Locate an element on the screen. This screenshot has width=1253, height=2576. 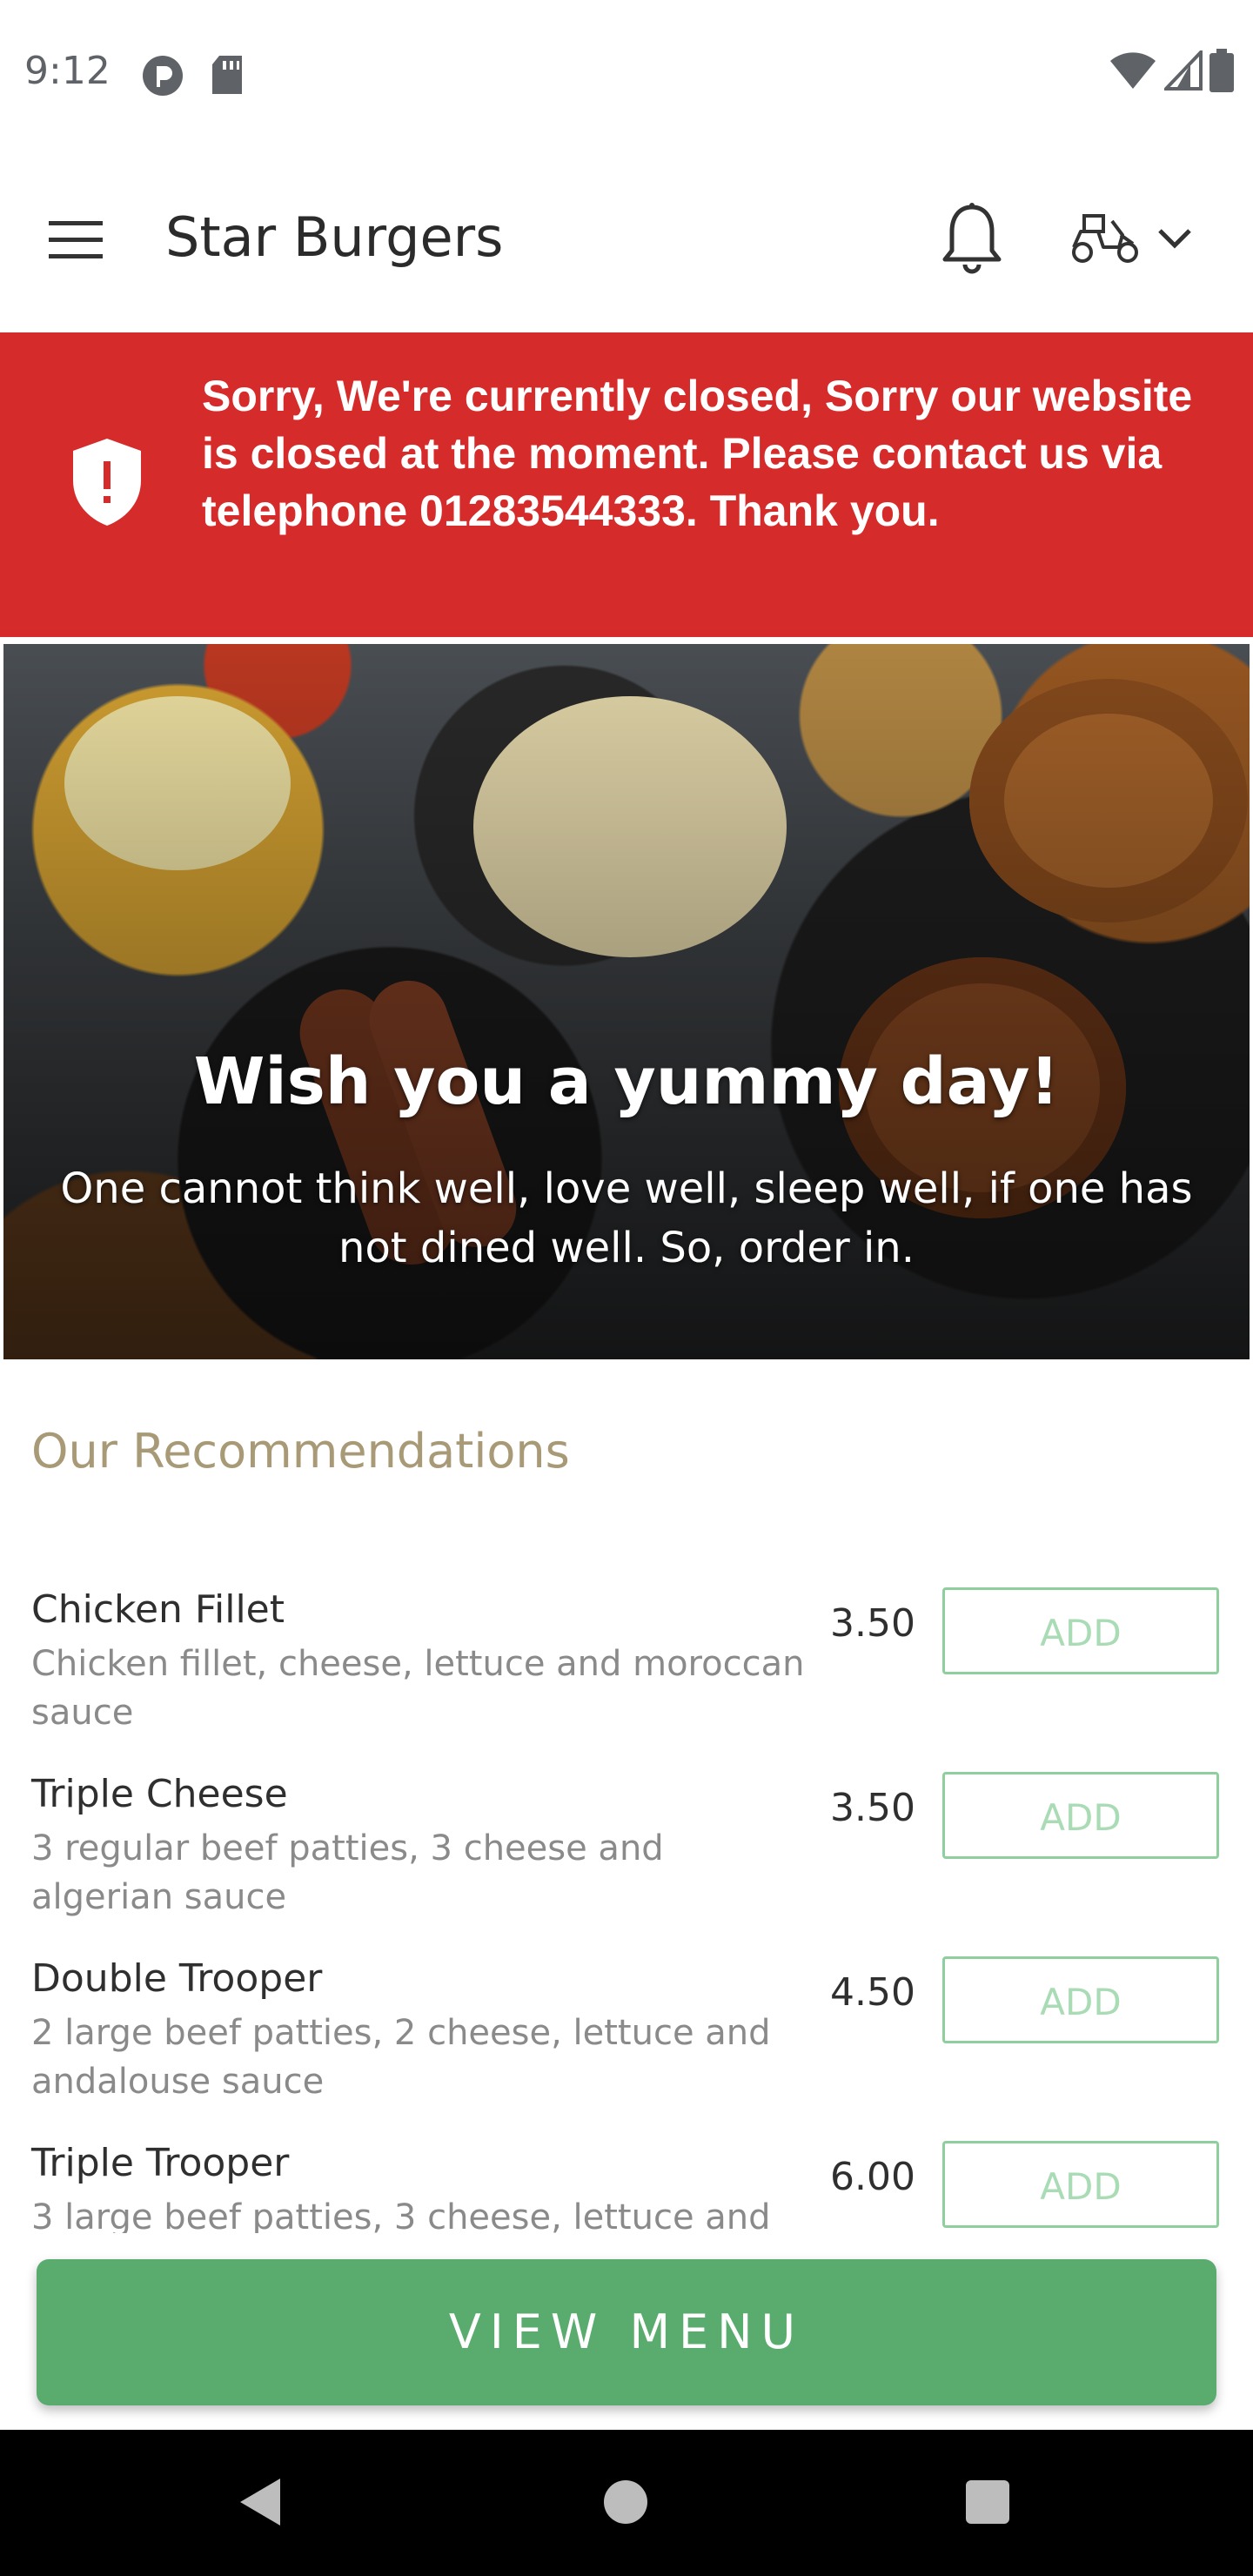
status-time: 9:12 is located at coordinates (67, 71).